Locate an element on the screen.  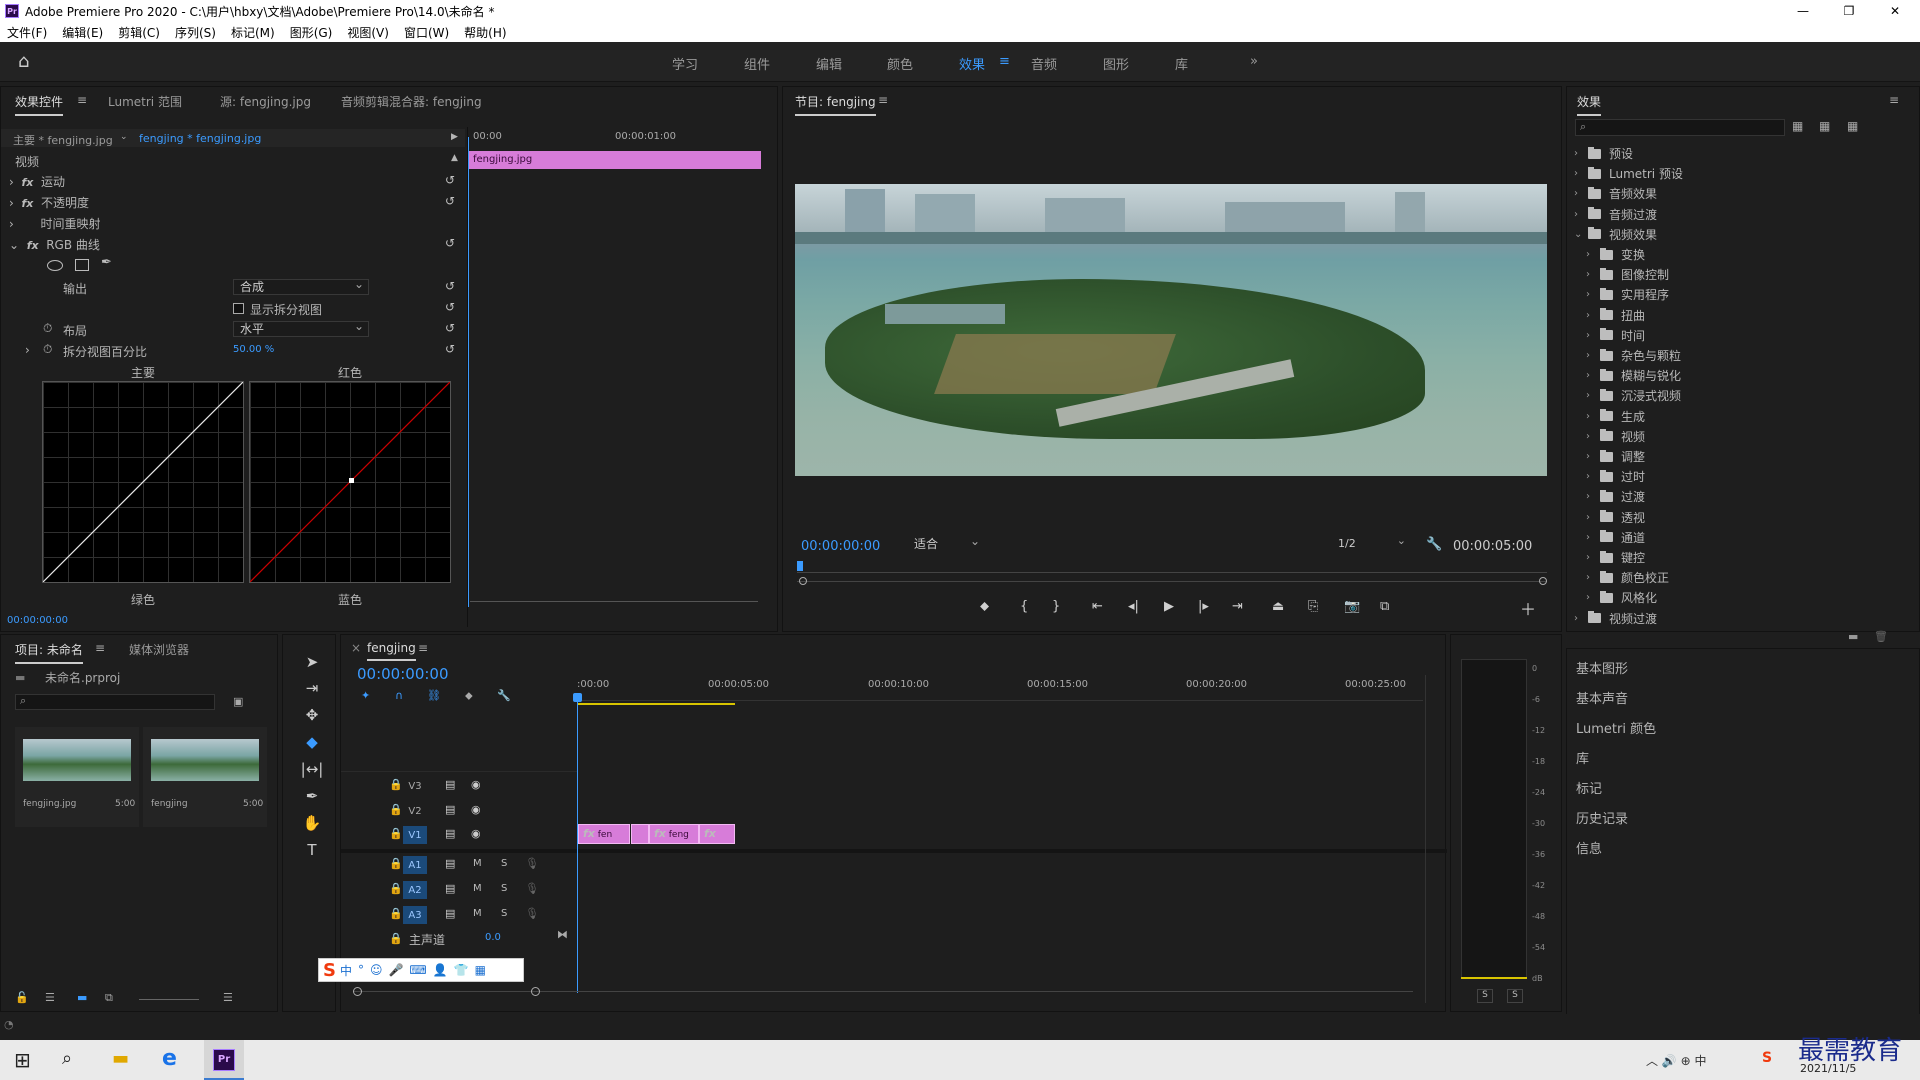
output-dropdown: 合成 is located at coordinates (301, 286).